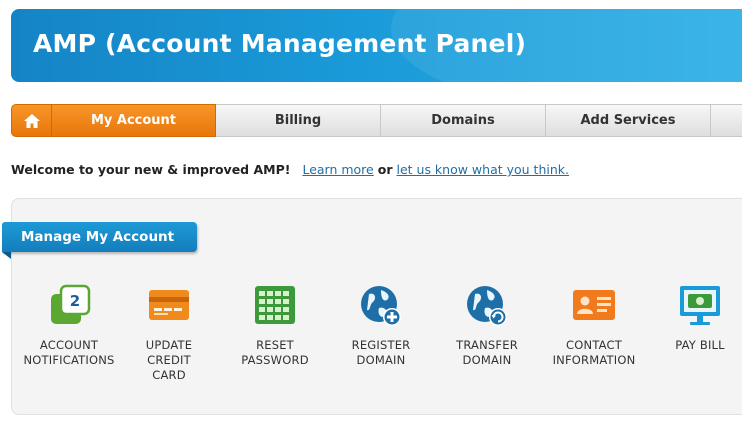 Image resolution: width=742 pixels, height=434 pixels. Describe the element at coordinates (726, 120) in the screenshot. I see `tab-more` at that location.